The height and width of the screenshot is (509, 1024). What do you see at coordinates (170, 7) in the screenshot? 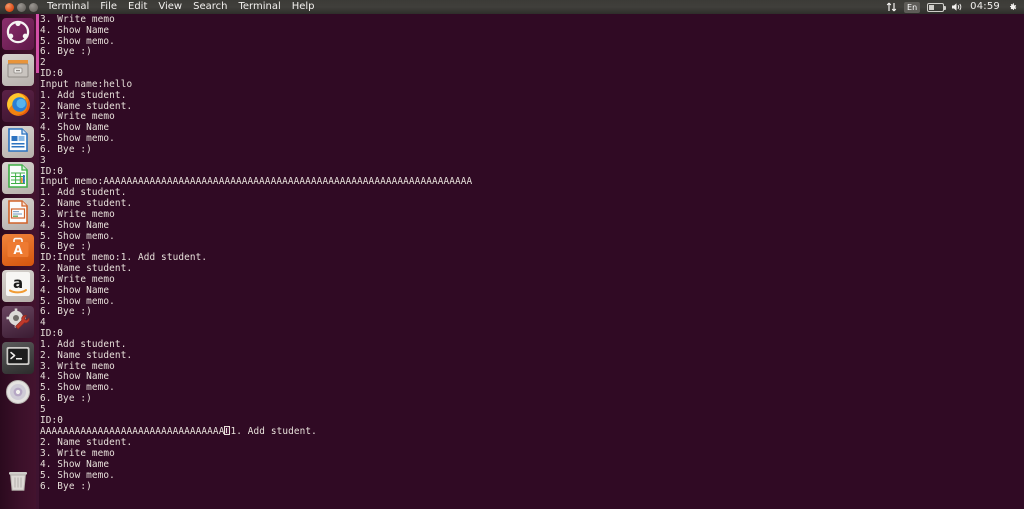
I see `menu-item-view: View` at bounding box center [170, 7].